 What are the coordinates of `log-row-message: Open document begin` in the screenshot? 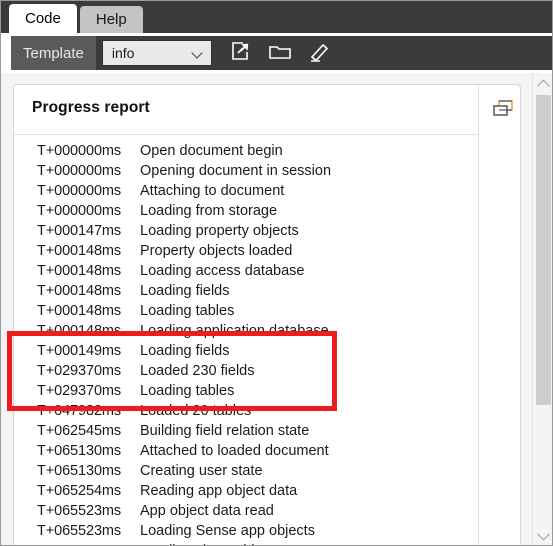 It's located at (211, 151).